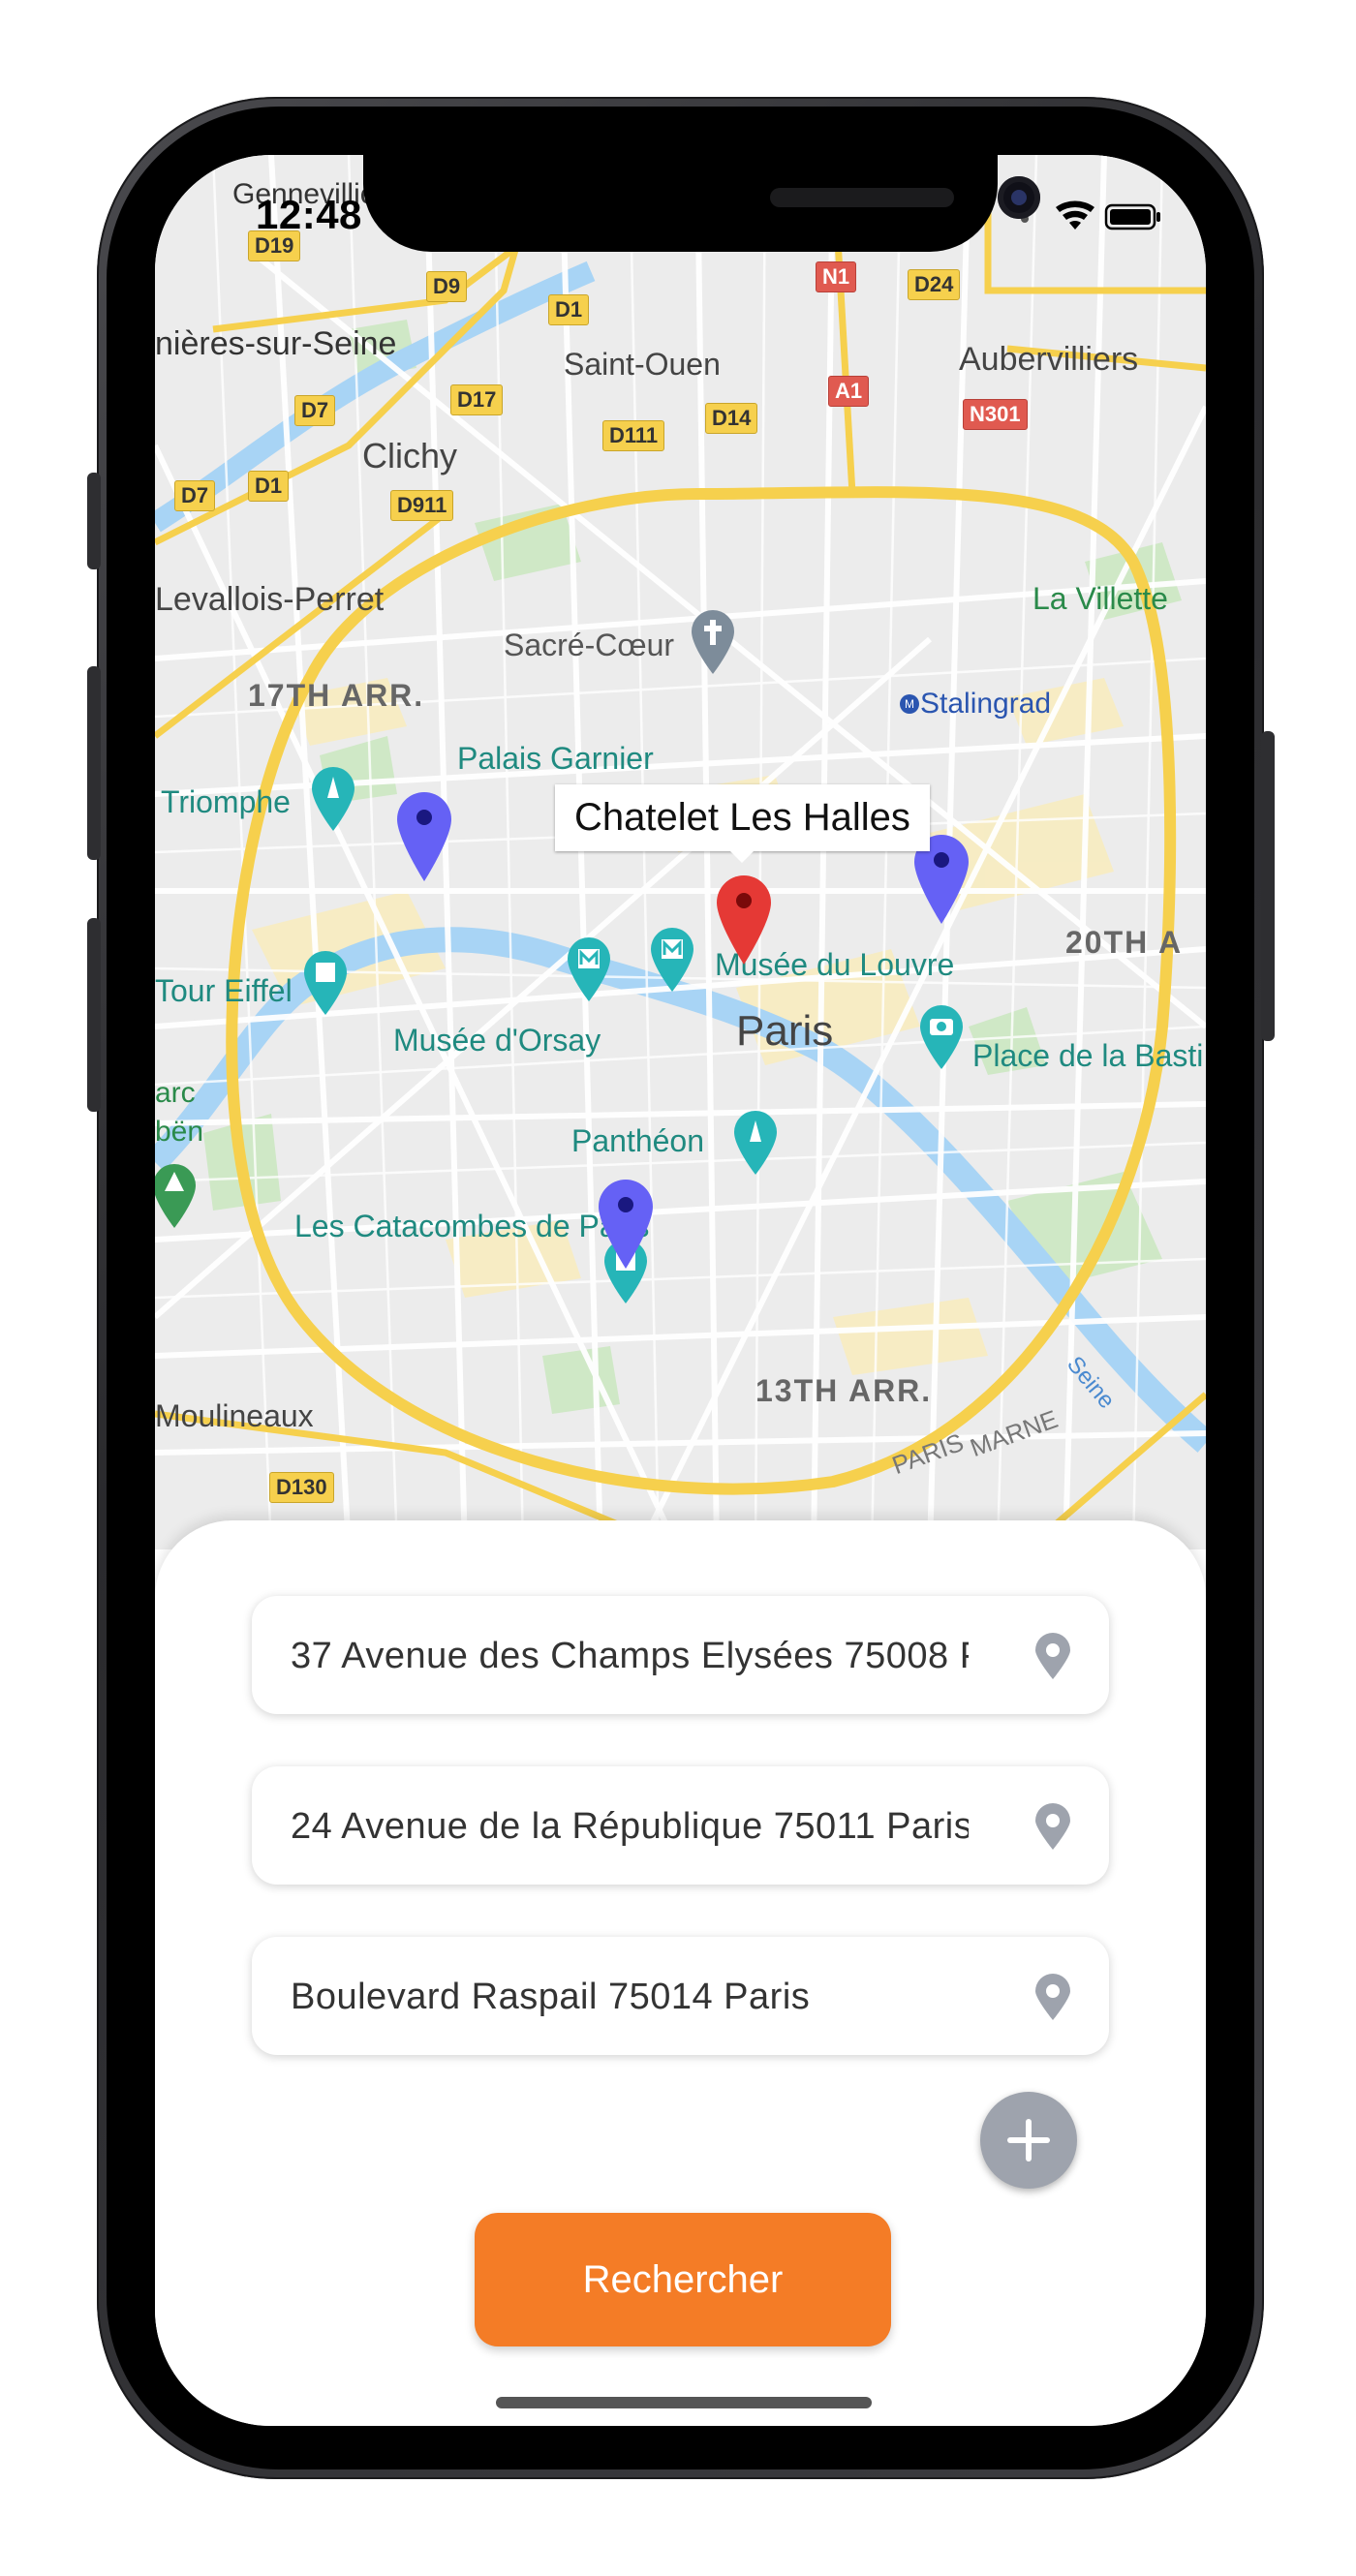 The height and width of the screenshot is (2576, 1356). What do you see at coordinates (497, 1040) in the screenshot?
I see `map-label-orsay: Musée d'Orsay` at bounding box center [497, 1040].